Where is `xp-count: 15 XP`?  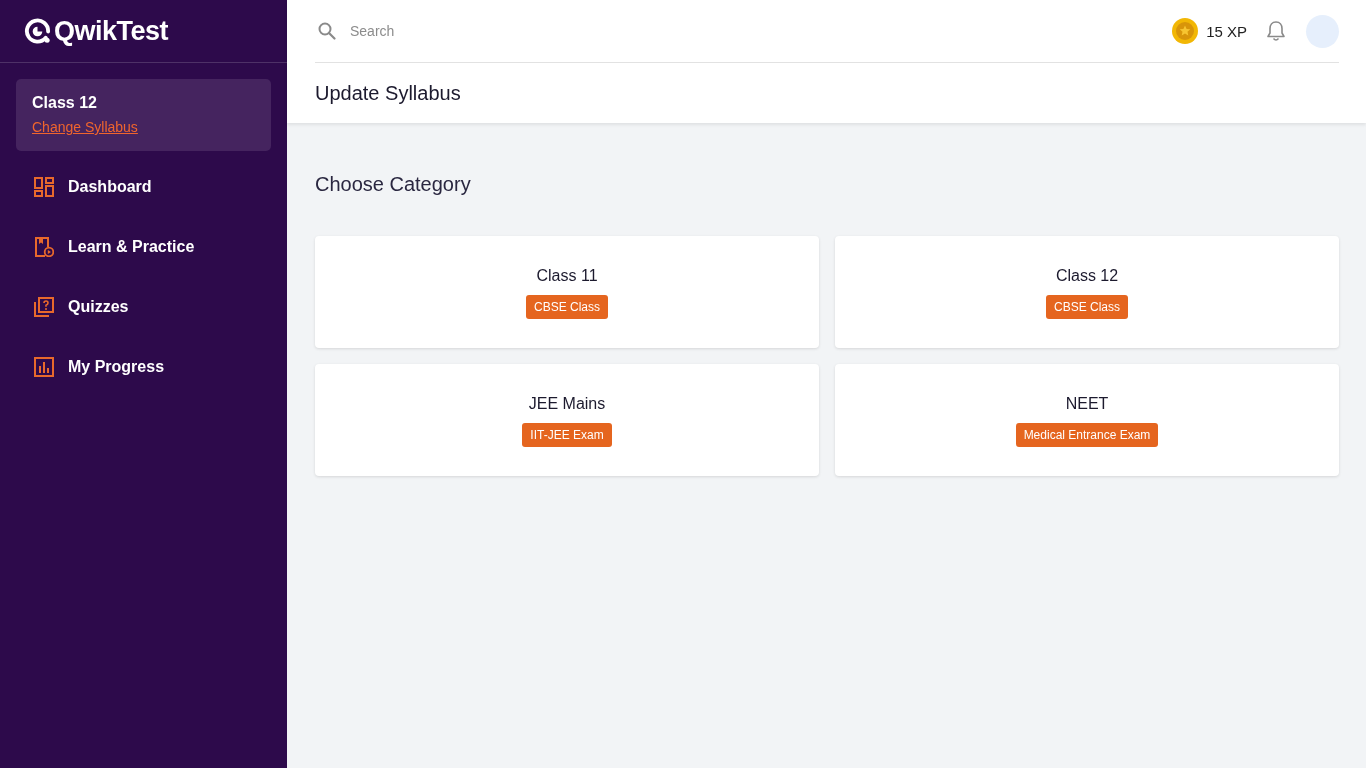 xp-count: 15 XP is located at coordinates (1226, 31).